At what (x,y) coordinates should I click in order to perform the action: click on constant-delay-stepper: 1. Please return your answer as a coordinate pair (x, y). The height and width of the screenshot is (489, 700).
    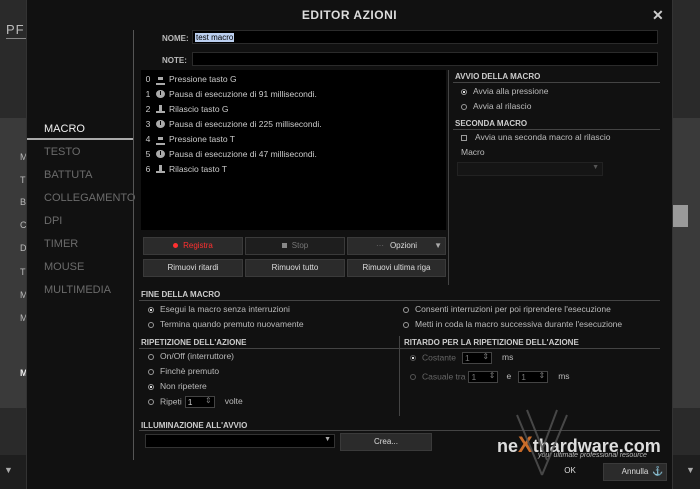
    Looking at the image, I should click on (477, 358).